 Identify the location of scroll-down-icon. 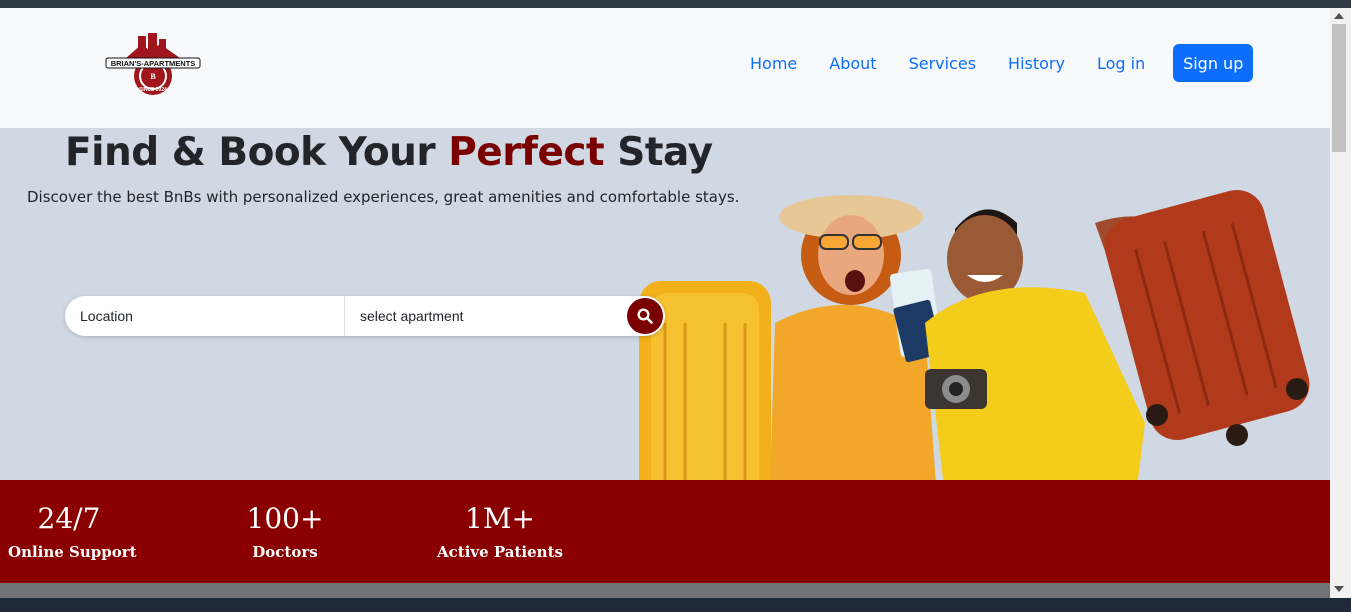
(1339, 589).